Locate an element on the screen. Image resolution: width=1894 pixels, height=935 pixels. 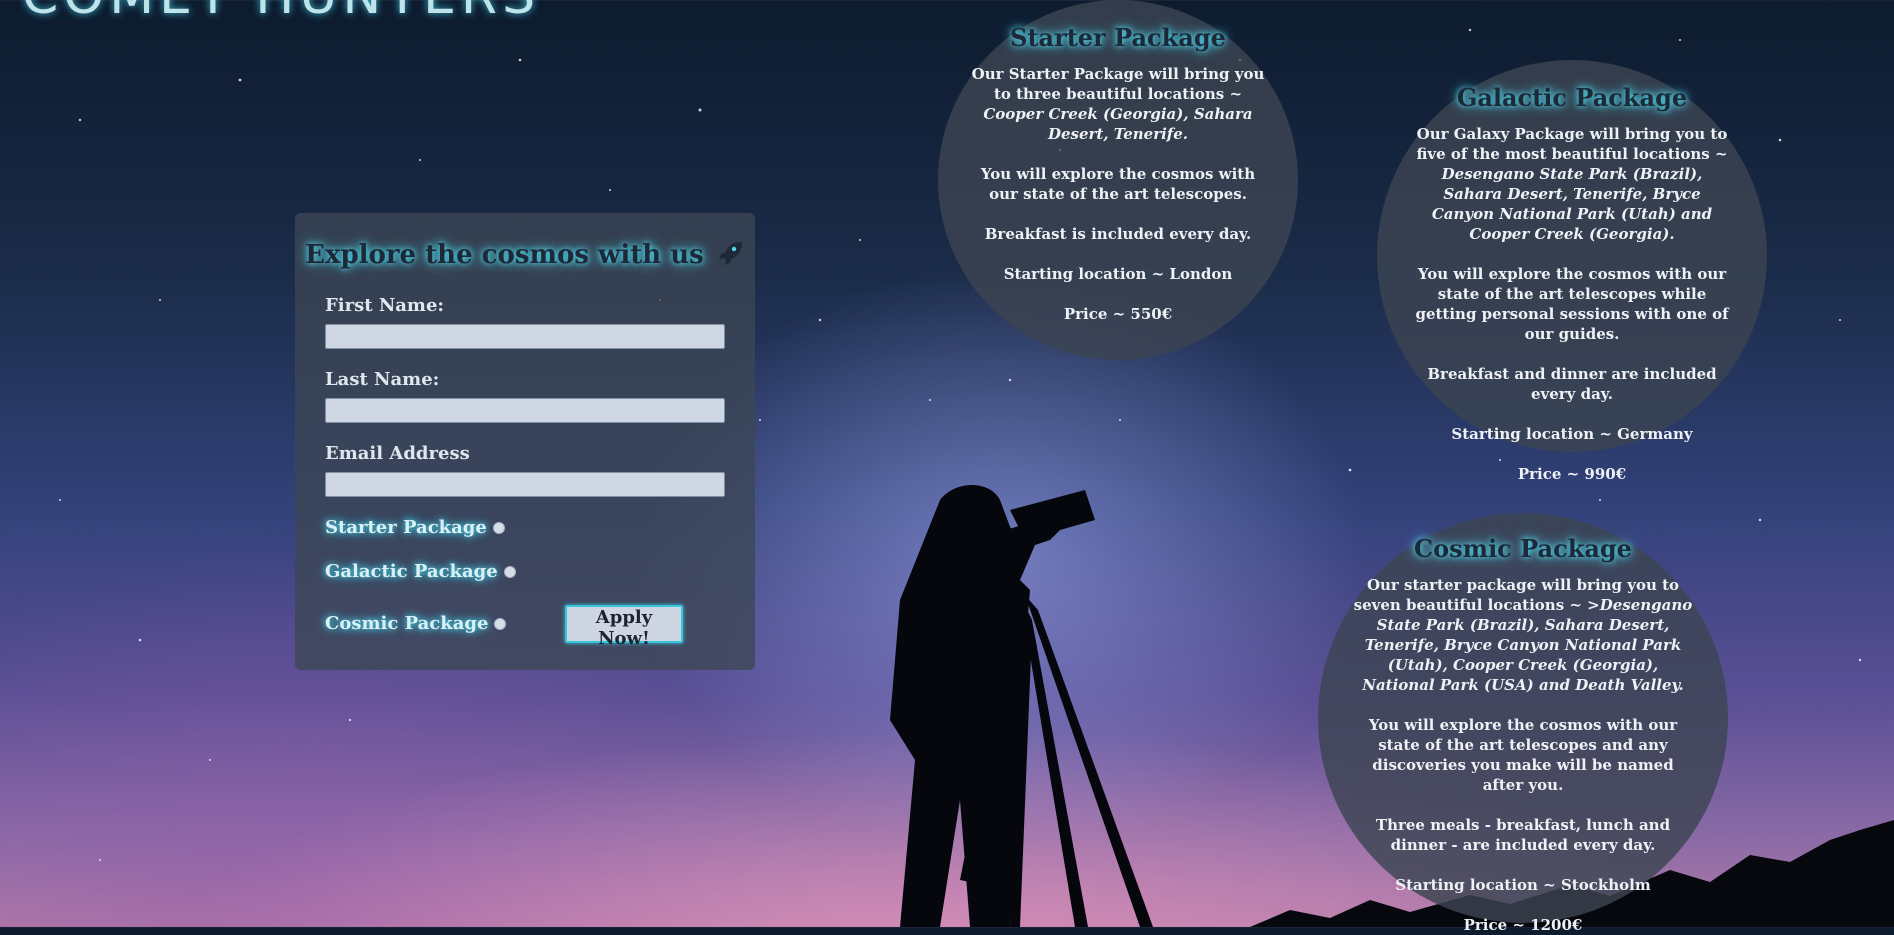
apply-now-button: Apply Now! is located at coordinates (624, 627).